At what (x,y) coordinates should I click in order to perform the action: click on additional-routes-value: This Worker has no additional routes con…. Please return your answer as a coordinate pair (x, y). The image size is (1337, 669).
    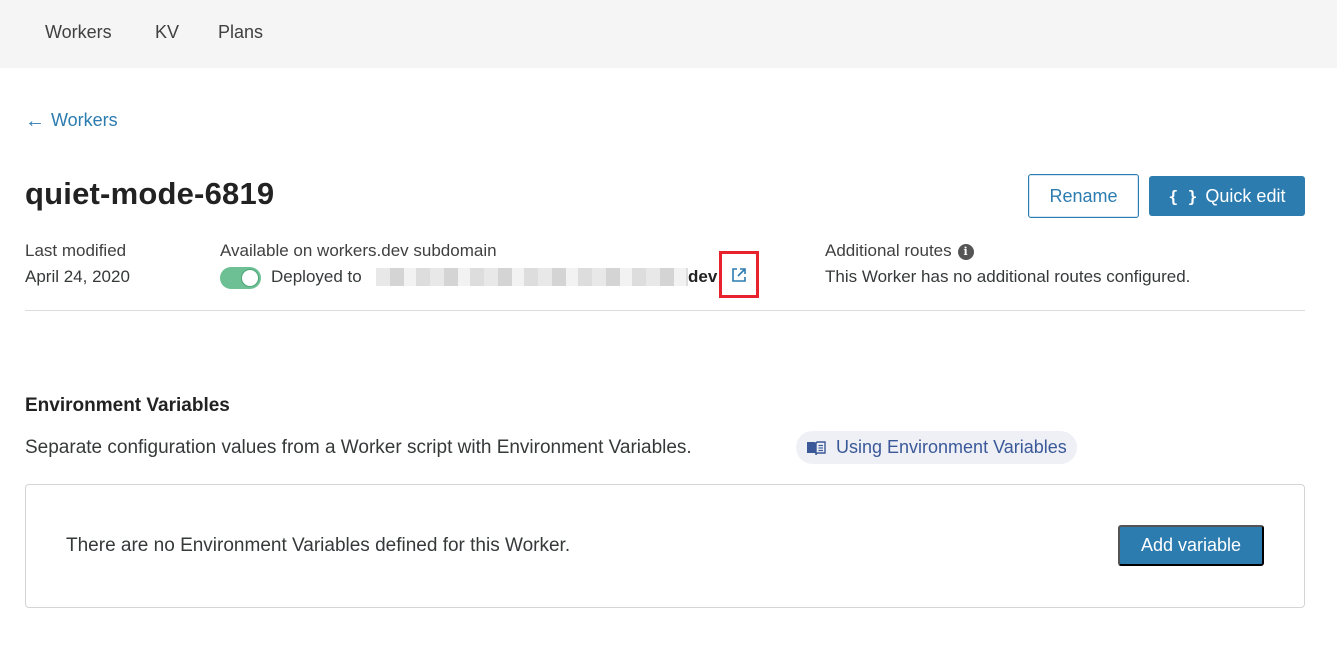
    Looking at the image, I should click on (1008, 276).